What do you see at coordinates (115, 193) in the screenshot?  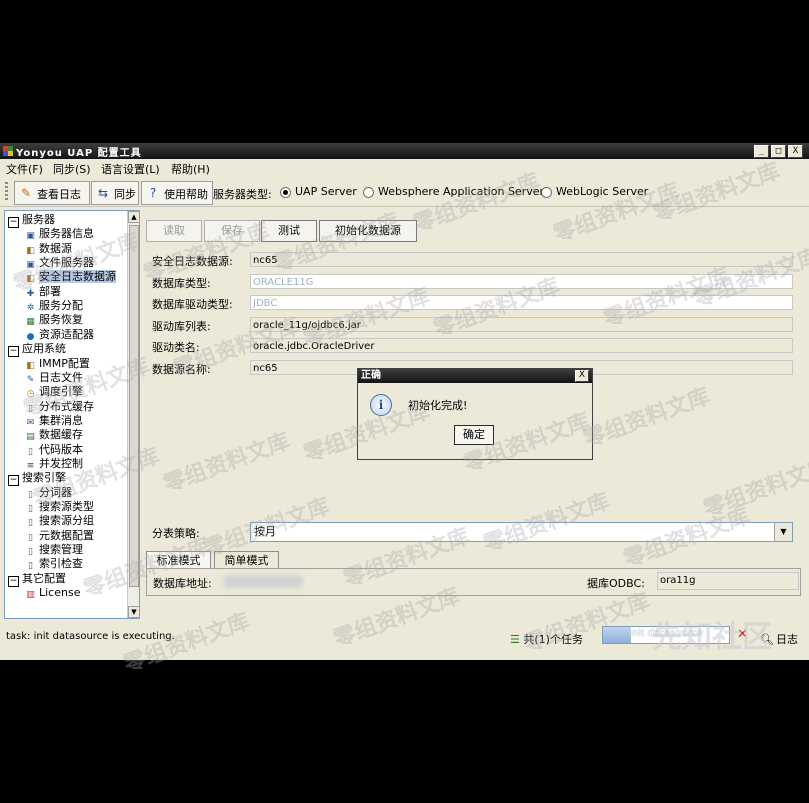 I see `sync-button: ⇆ 同步` at bounding box center [115, 193].